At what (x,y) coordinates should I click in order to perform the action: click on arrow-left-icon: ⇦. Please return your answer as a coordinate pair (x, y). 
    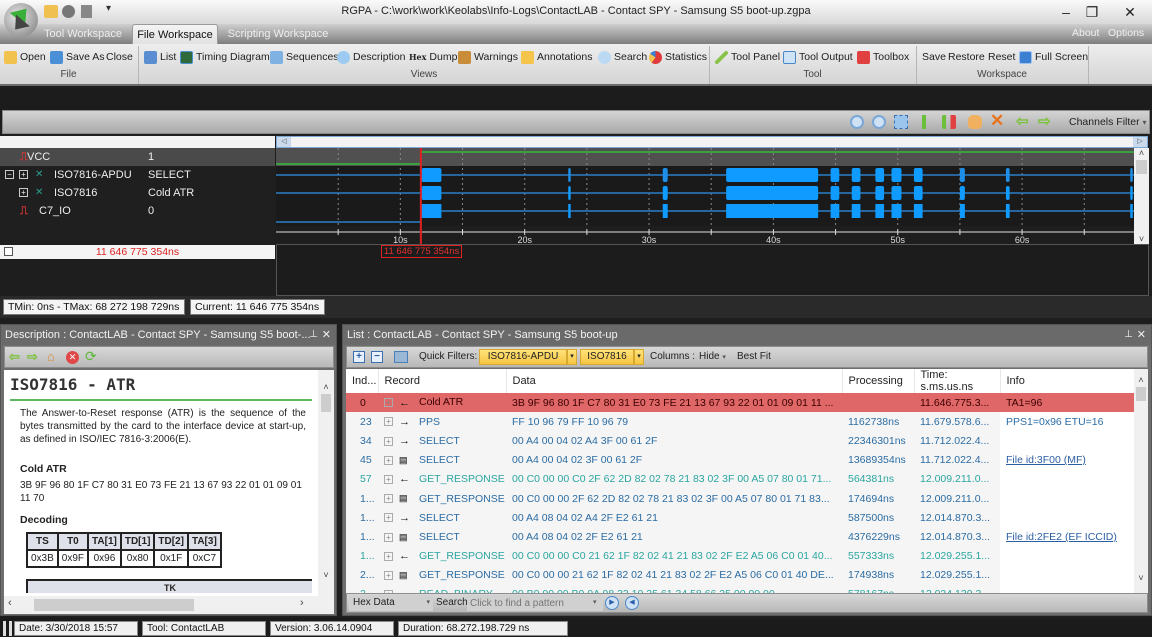
    Looking at the image, I should click on (1022, 121).